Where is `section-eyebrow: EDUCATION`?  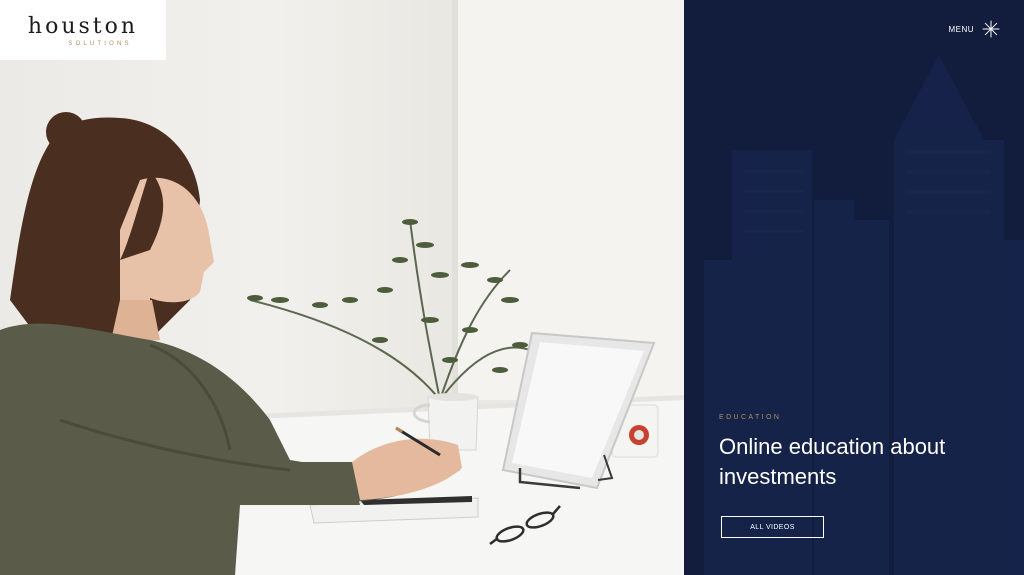
section-eyebrow: EDUCATION is located at coordinates (750, 417).